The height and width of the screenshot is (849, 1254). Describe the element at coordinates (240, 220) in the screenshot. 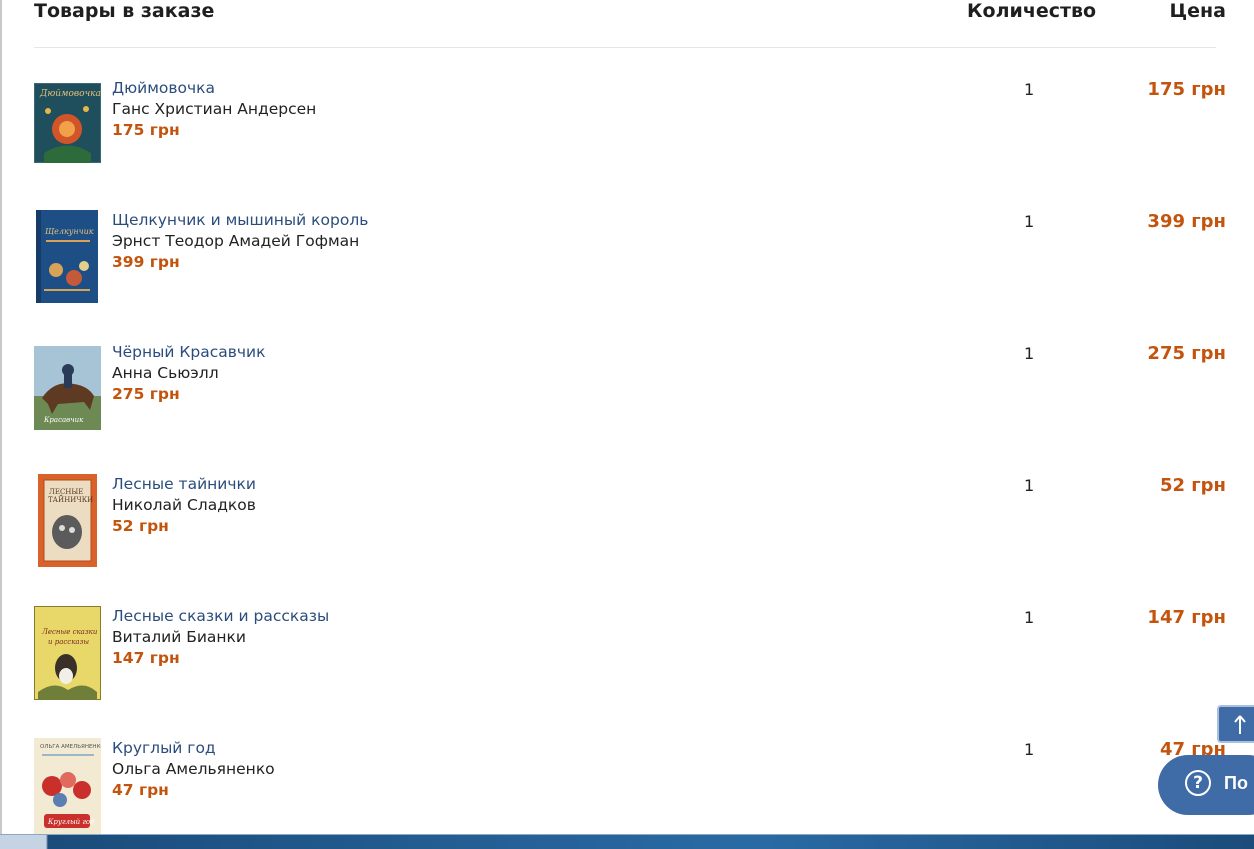

I see `item-title-link: Щелкунчик и мышиный король` at that location.